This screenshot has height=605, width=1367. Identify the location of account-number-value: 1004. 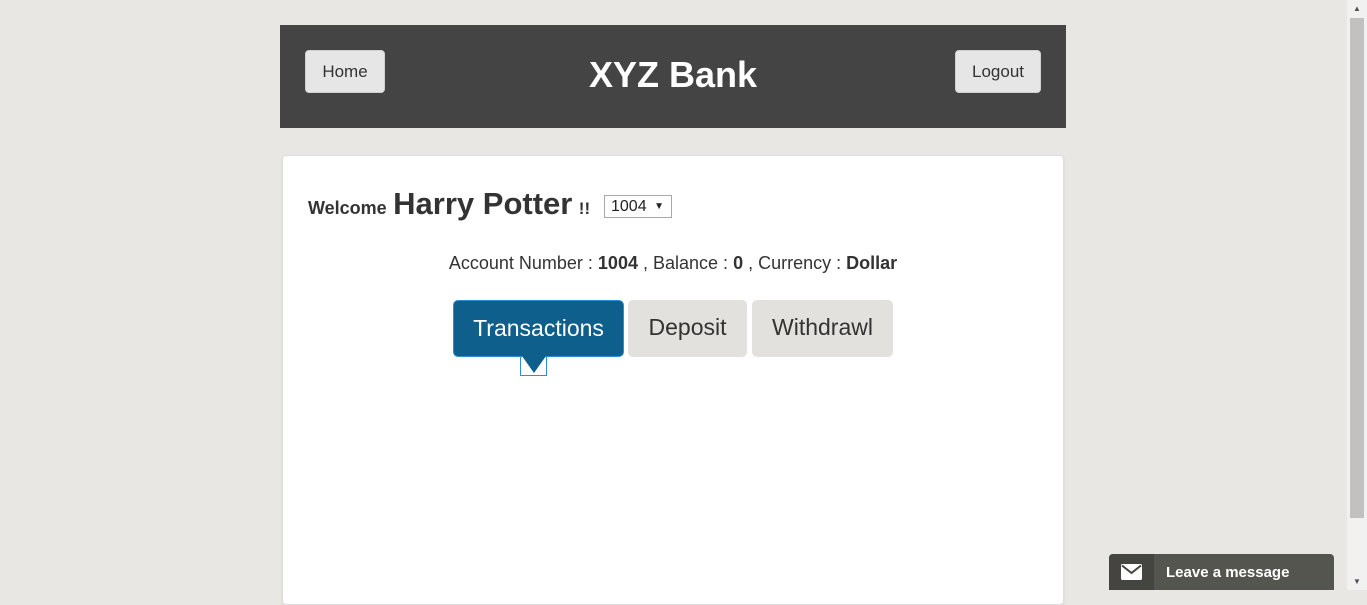
(617, 263).